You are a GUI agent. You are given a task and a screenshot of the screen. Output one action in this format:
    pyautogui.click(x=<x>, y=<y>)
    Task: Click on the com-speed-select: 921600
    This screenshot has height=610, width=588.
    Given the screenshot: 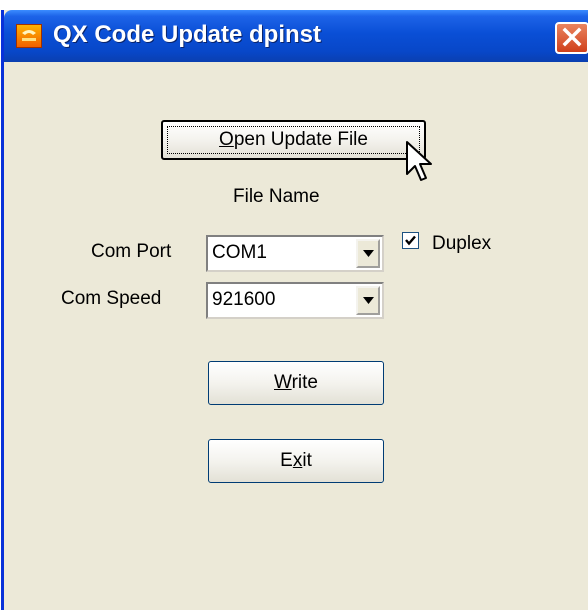 What is the action you would take?
    pyautogui.click(x=295, y=300)
    